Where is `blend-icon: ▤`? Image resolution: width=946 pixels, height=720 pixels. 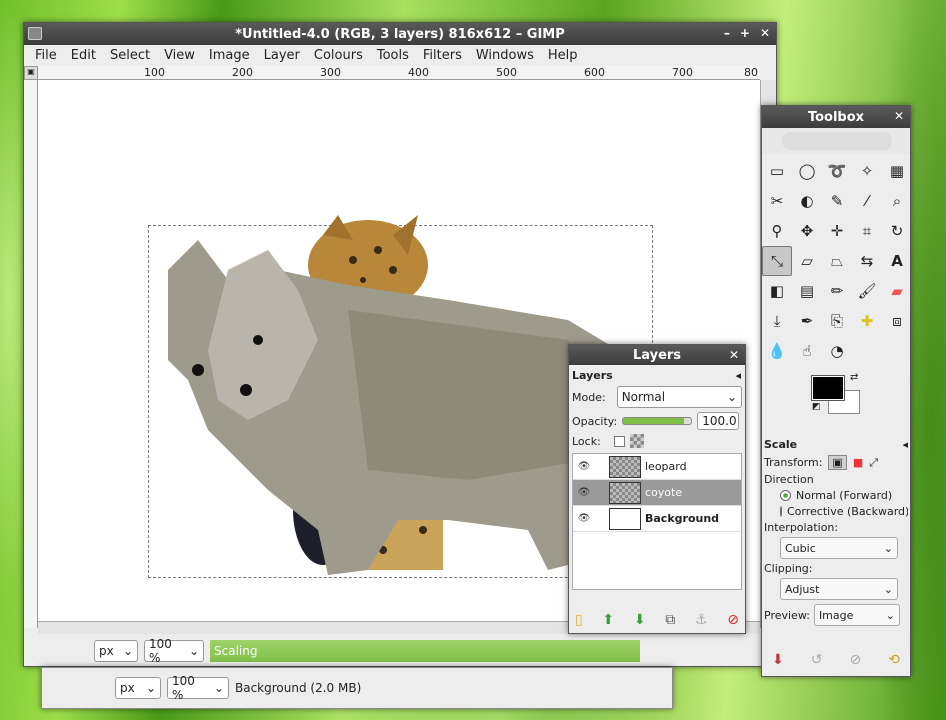
blend-icon: ▤ is located at coordinates (807, 291).